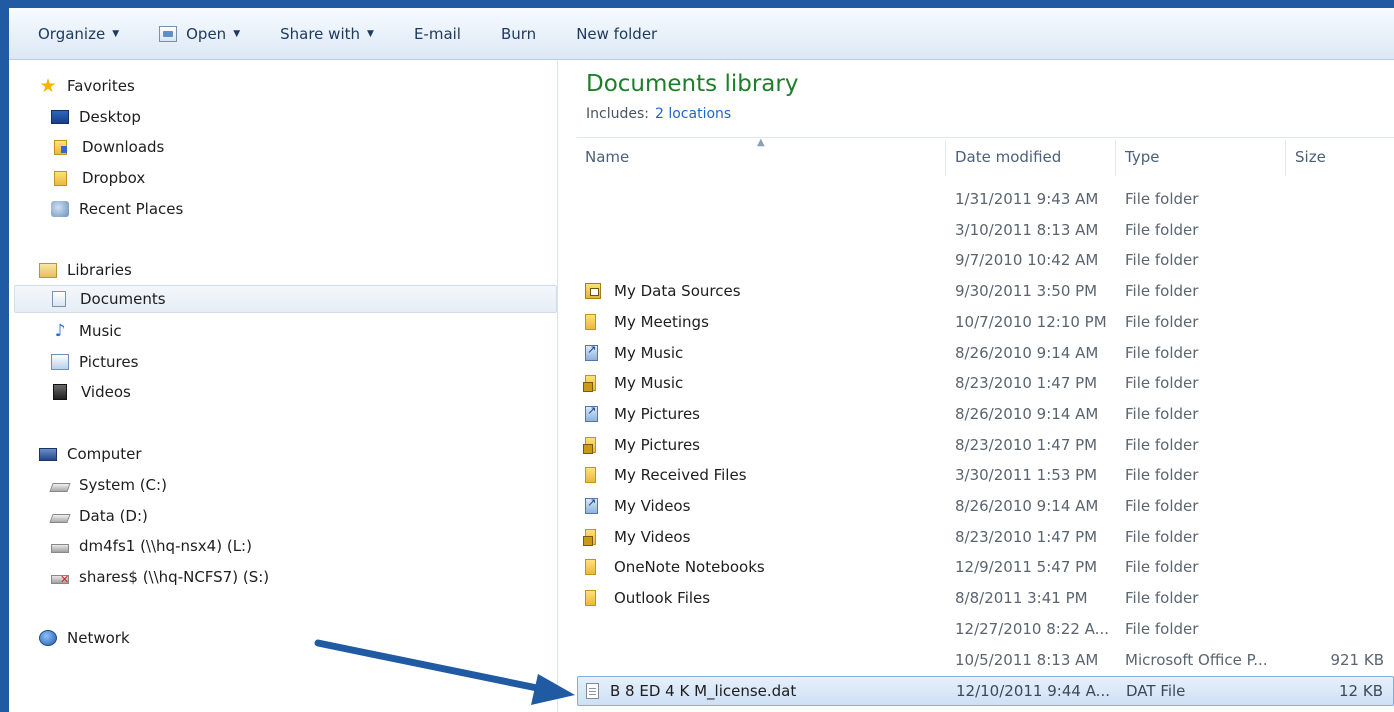 Image resolution: width=1394 pixels, height=712 pixels. What do you see at coordinates (691, 691) in the screenshot?
I see `file-name-cell: B 8 ED 4 K M_license.dat` at bounding box center [691, 691].